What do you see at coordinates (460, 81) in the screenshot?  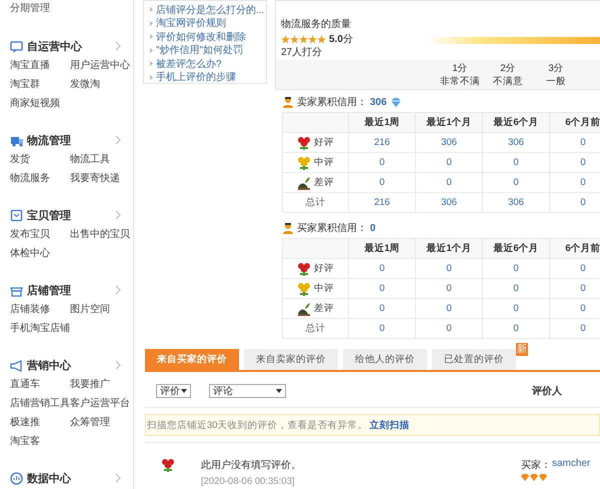 I see `scale-label: 非常不满` at bounding box center [460, 81].